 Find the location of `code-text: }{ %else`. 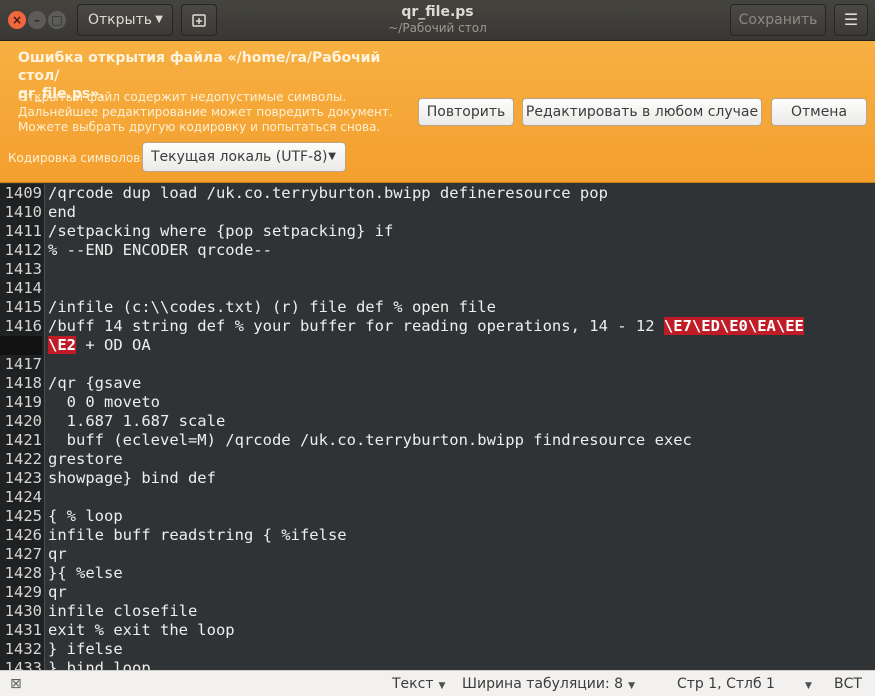

code-text: }{ %else is located at coordinates (85, 573).